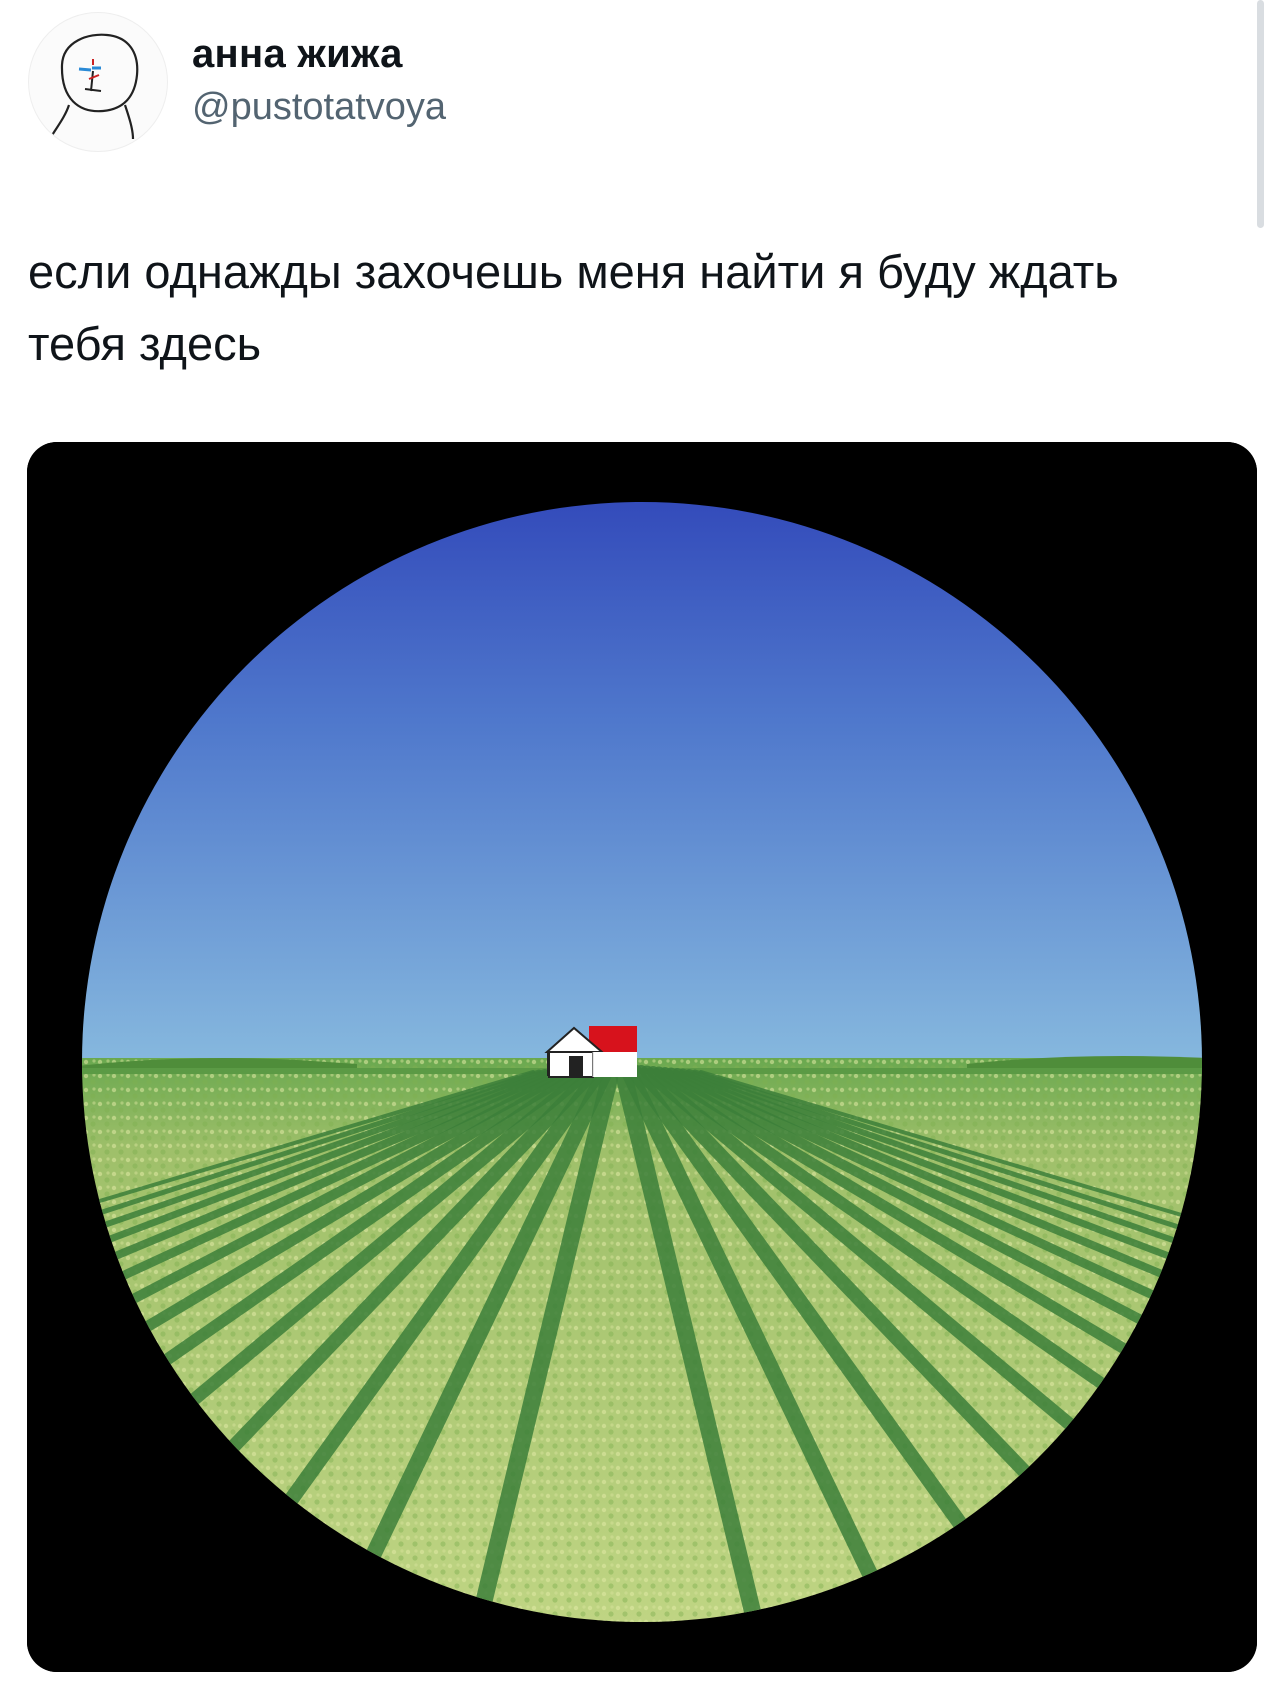 The width and height of the screenshot is (1284, 1708). I want to click on author-handle: @pustotatvoya, so click(319, 107).